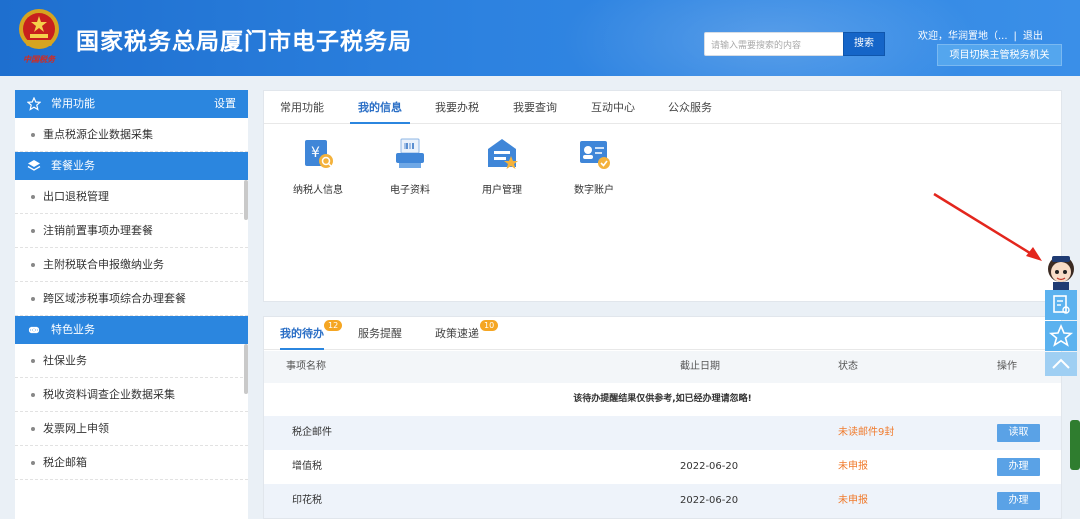 This screenshot has height=519, width=1080. I want to click on sidebar-section-title: 套餐业务, so click(73, 165).